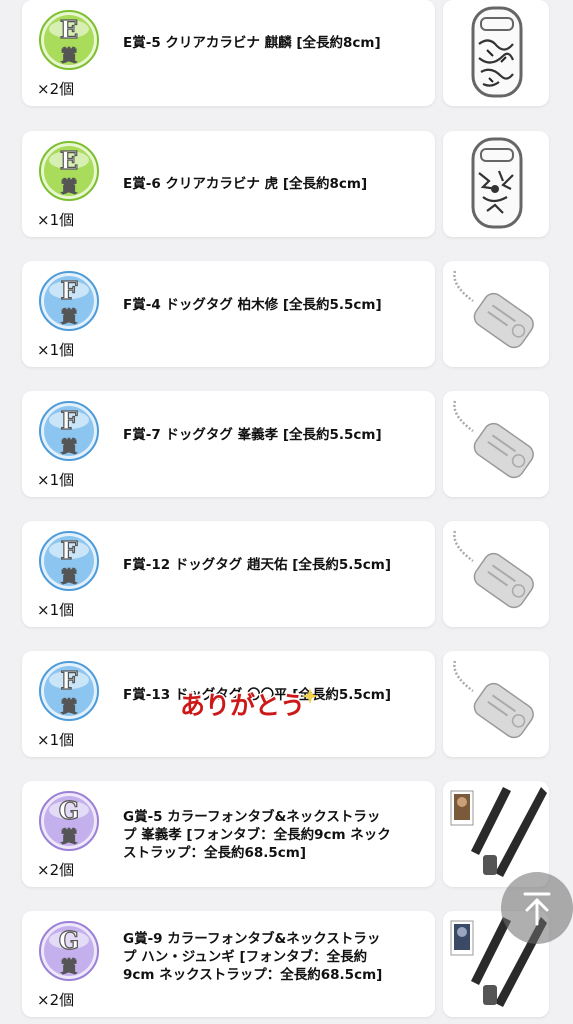  I want to click on prize-card: E 賞 ×1個 E賞-6 クリアカラビナ 虎 [全長約8cm], so click(228, 184).